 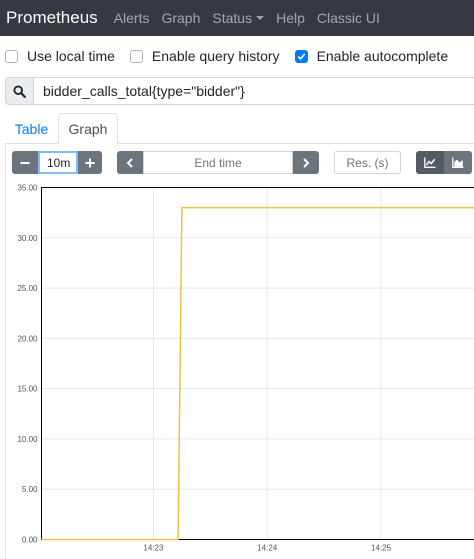 I want to click on y-tick-label: 20.00, so click(x=27, y=338).